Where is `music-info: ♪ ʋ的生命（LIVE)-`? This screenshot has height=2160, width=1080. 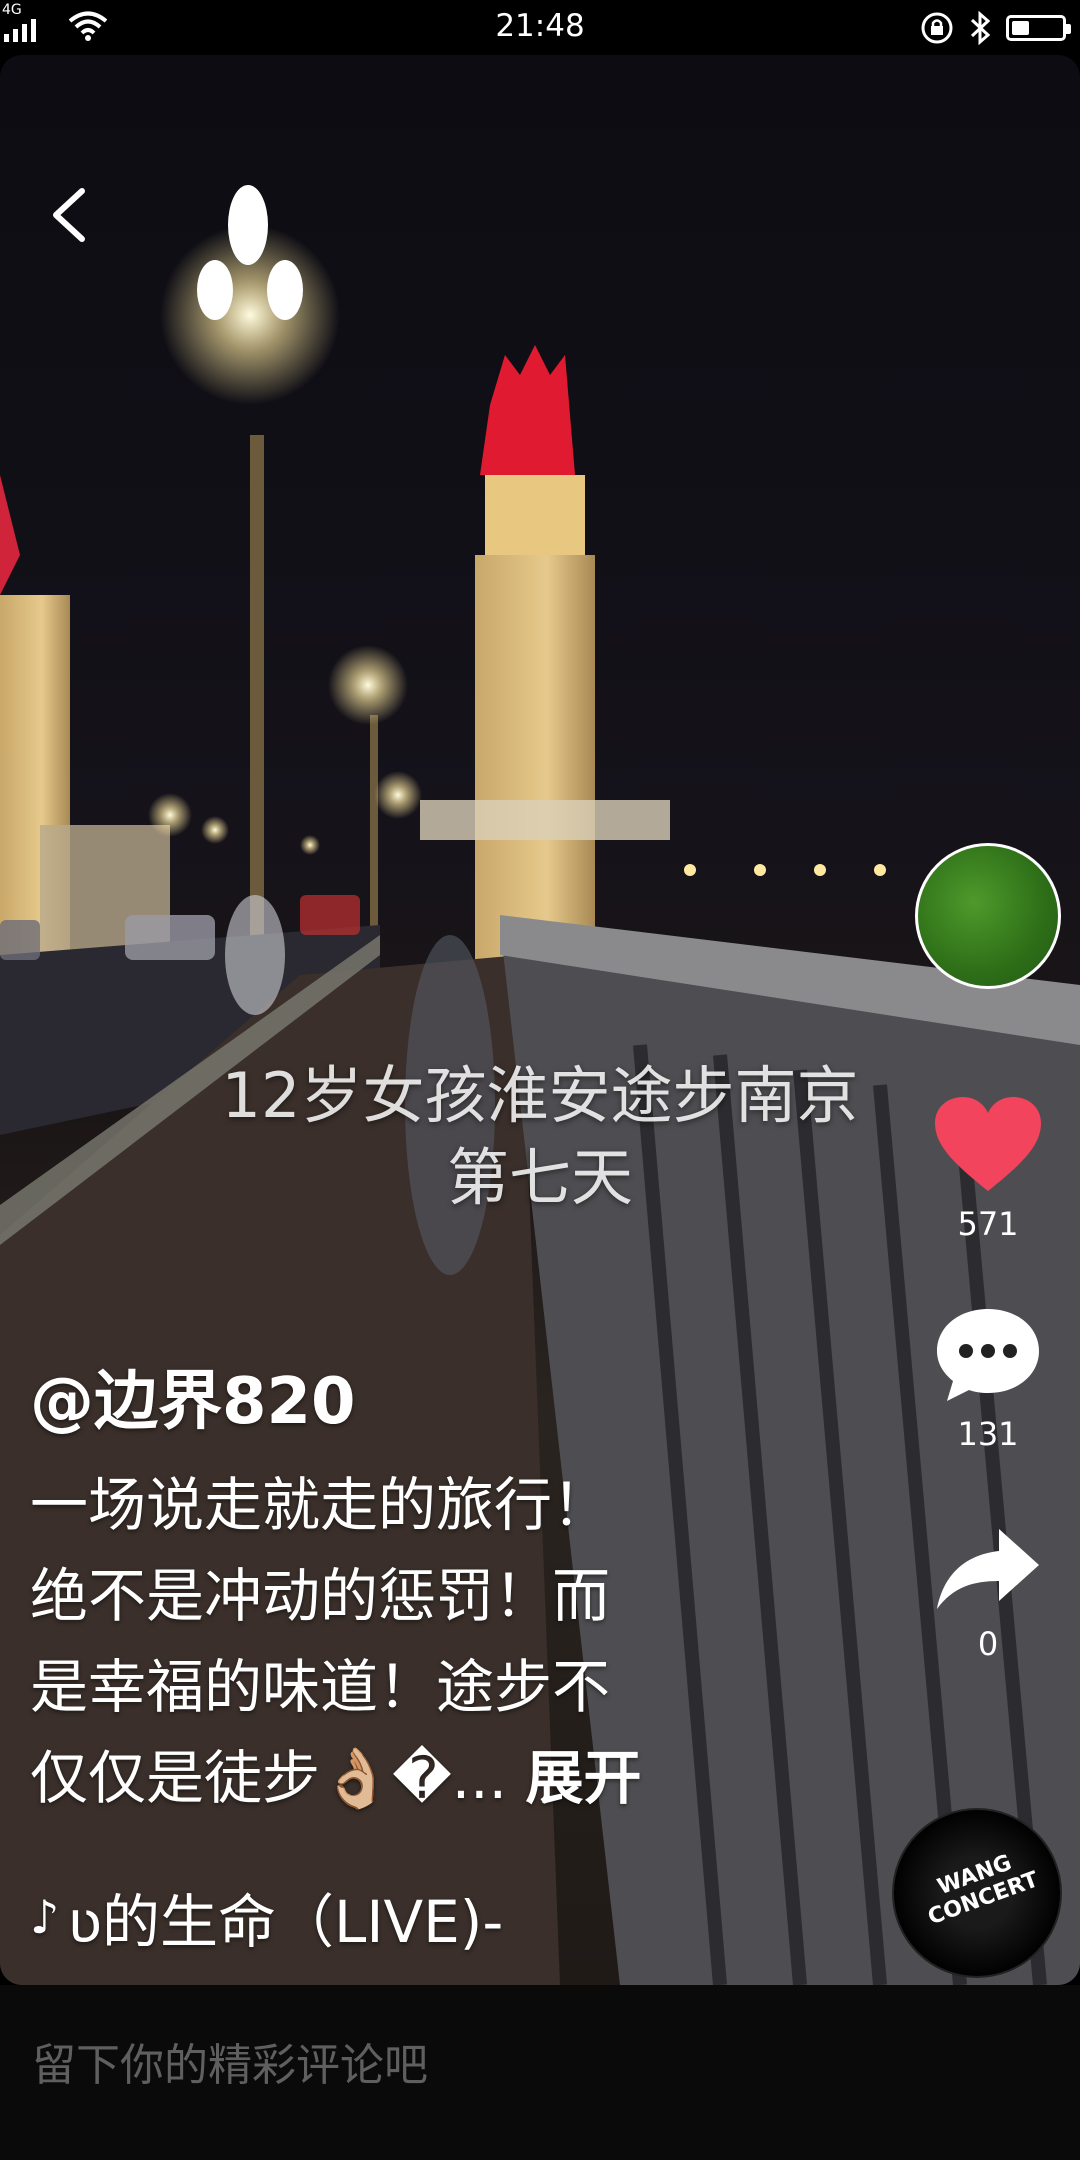
music-info: ♪ ʋ的生命（LIVE)- is located at coordinates (266, 1917).